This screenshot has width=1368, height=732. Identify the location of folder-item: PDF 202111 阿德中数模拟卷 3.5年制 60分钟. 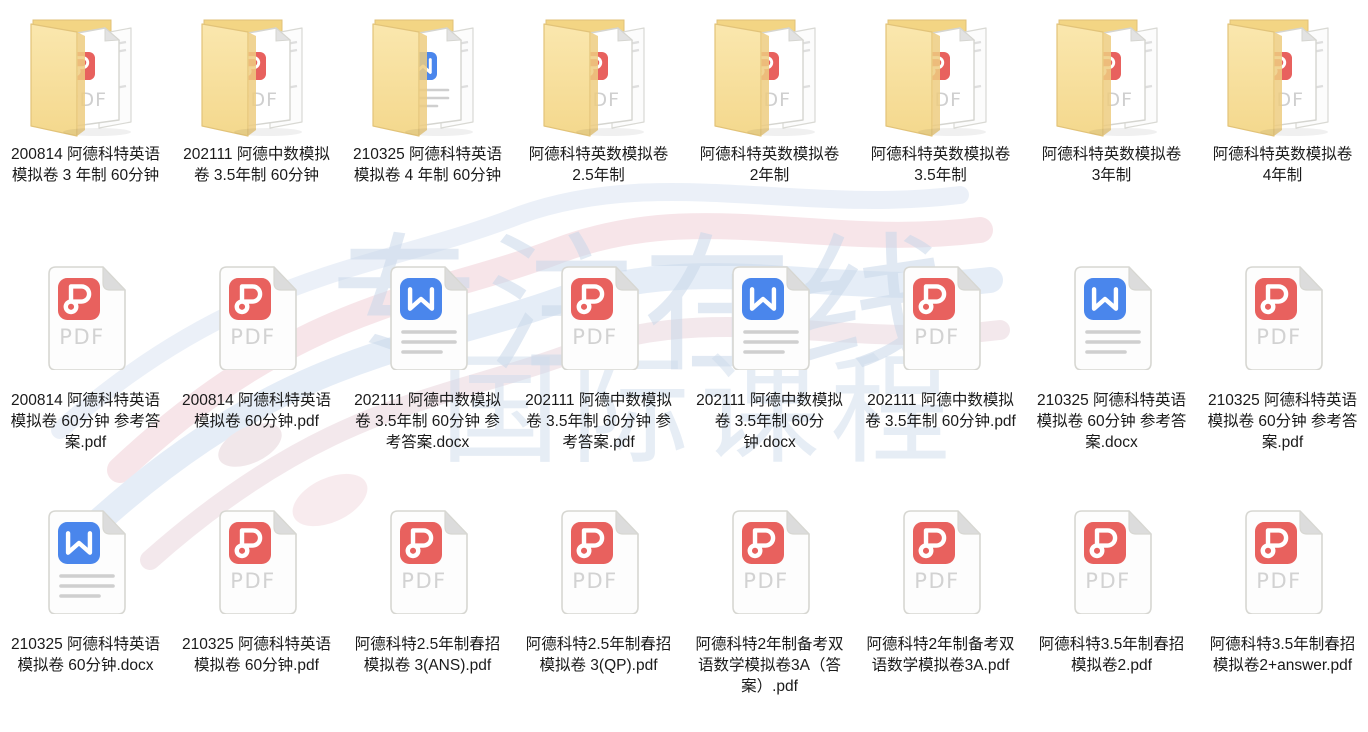
(256, 122).